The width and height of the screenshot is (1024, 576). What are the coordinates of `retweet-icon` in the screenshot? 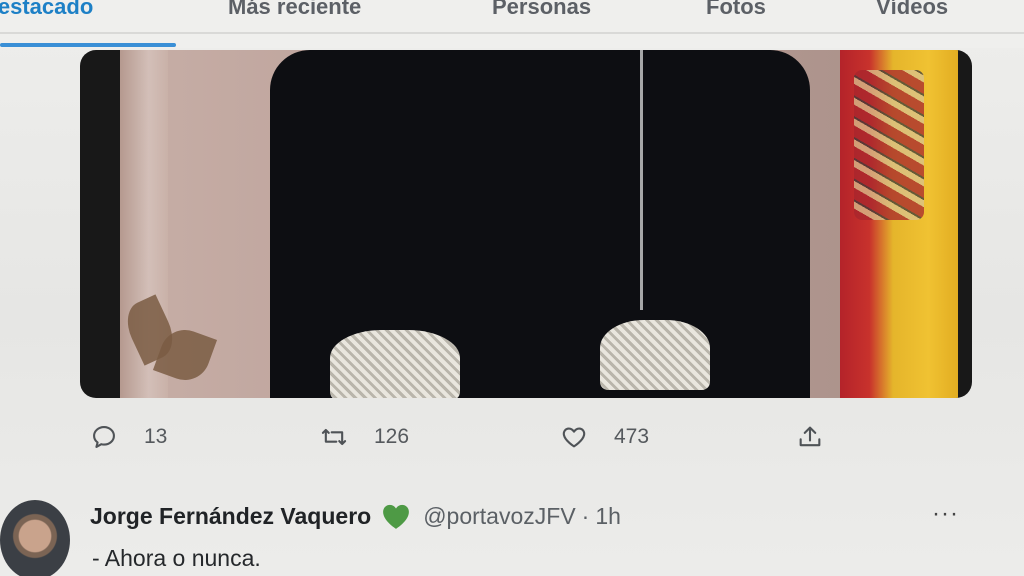 It's located at (334, 437).